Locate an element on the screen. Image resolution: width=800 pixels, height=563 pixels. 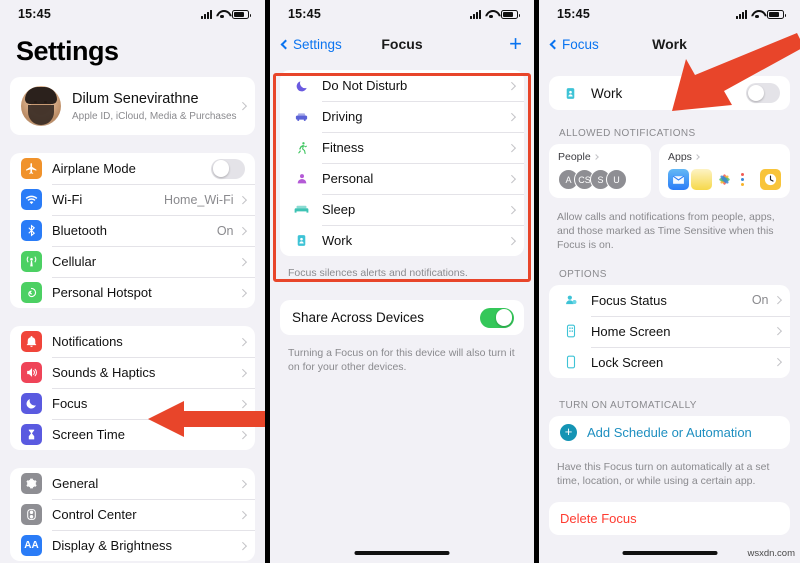
avatar-initials: U is located at coordinates (616, 179).